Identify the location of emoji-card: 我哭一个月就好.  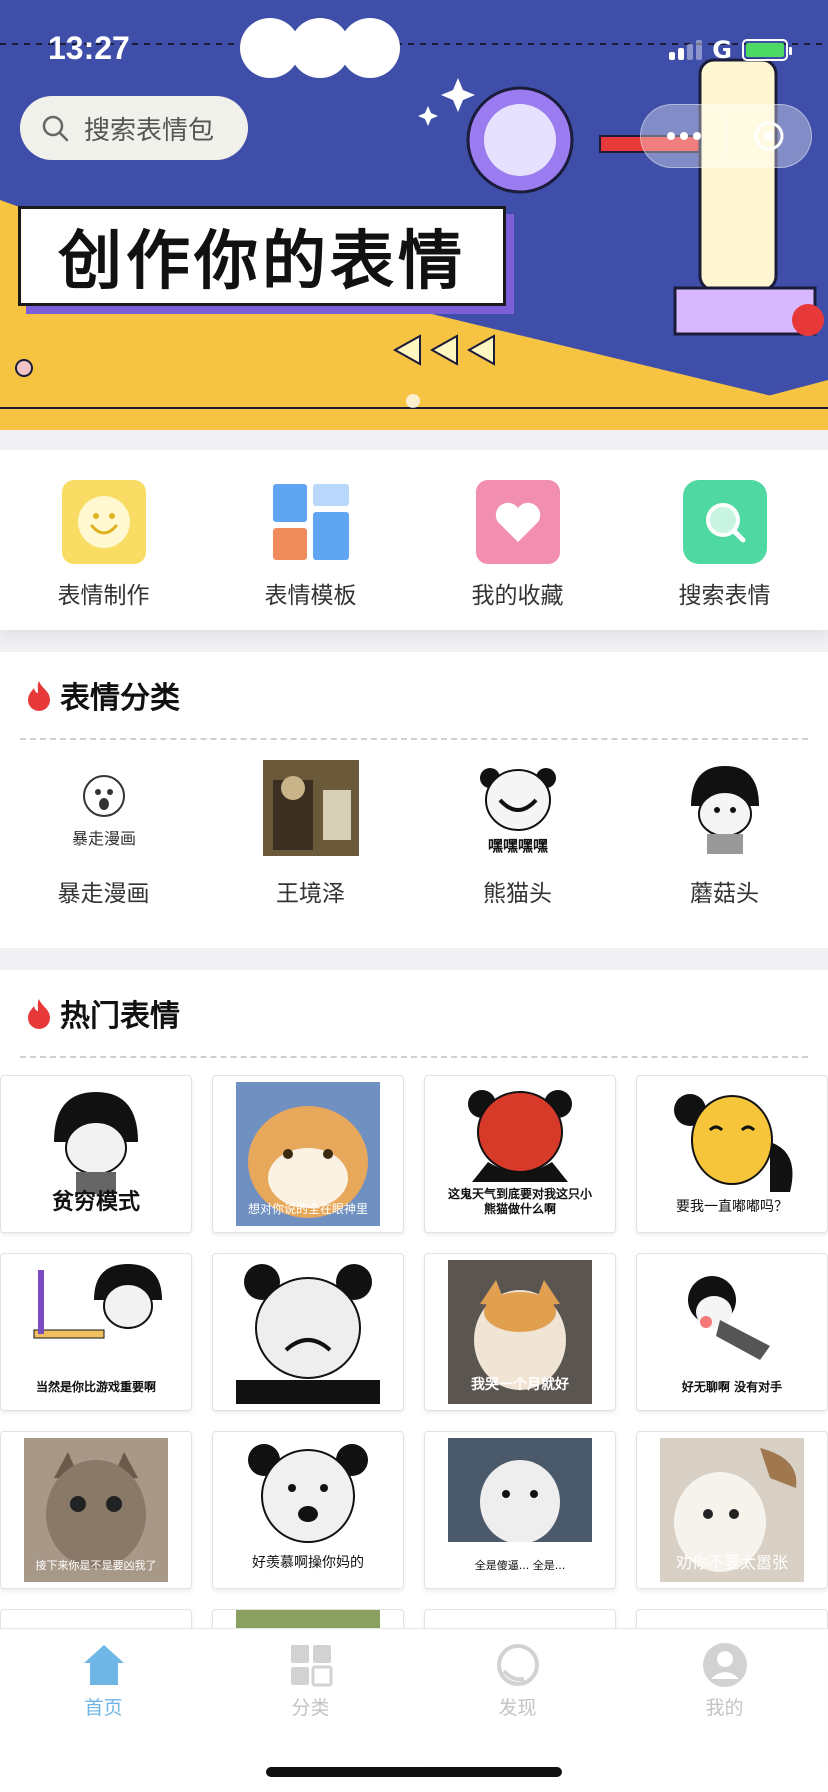
(520, 1332).